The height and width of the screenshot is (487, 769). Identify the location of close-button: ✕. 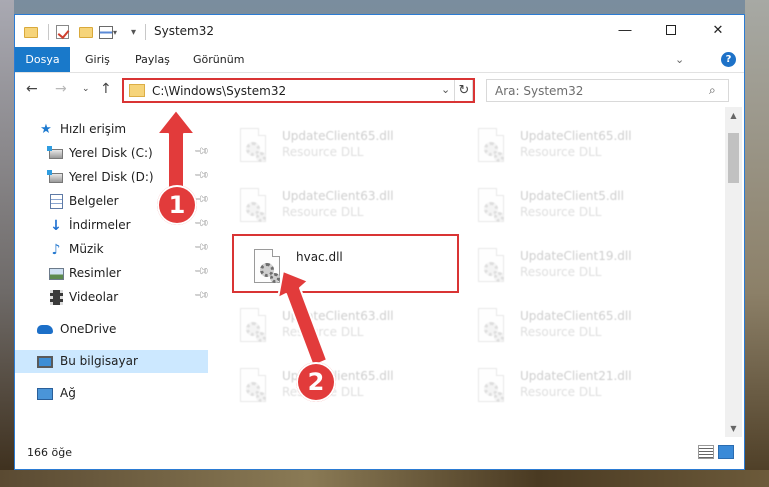
(718, 30).